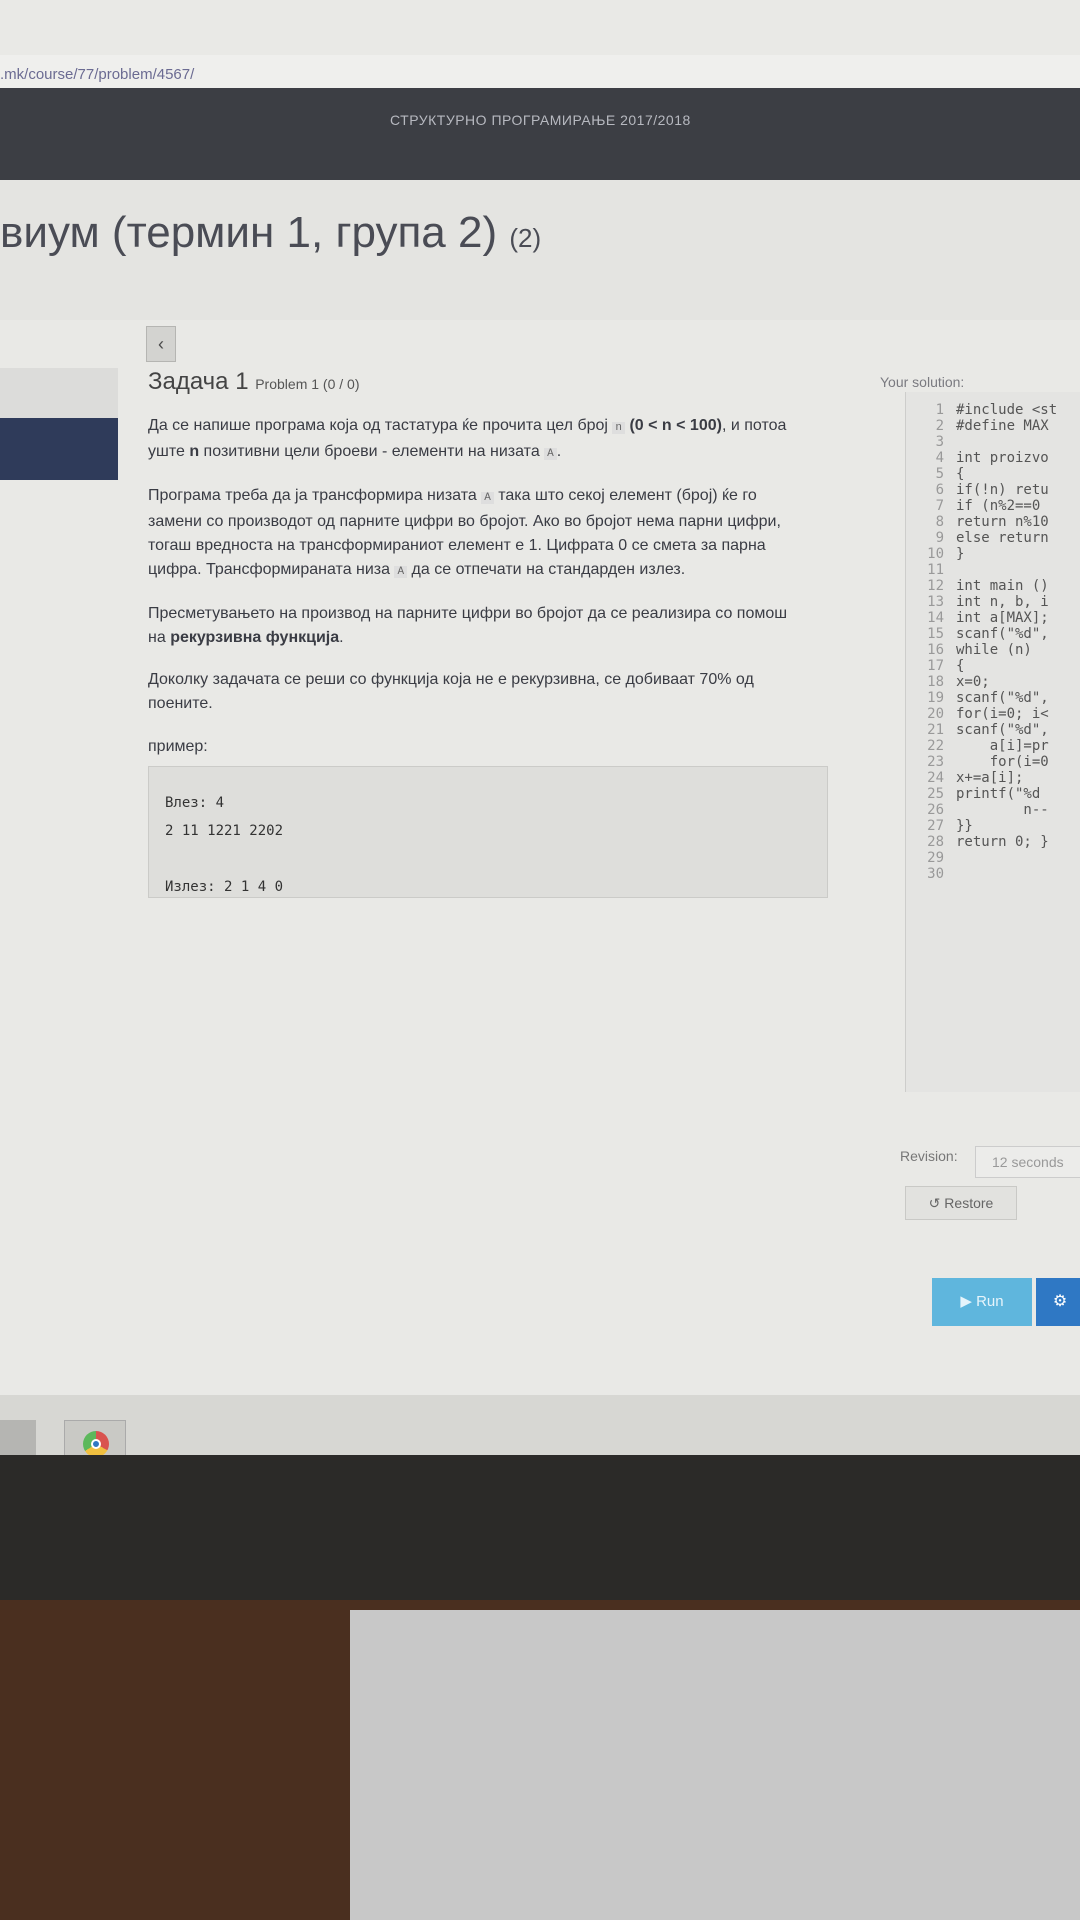 Image resolution: width=1080 pixels, height=1920 pixels. What do you see at coordinates (939, 506) in the screenshot?
I see `line-number: 7` at bounding box center [939, 506].